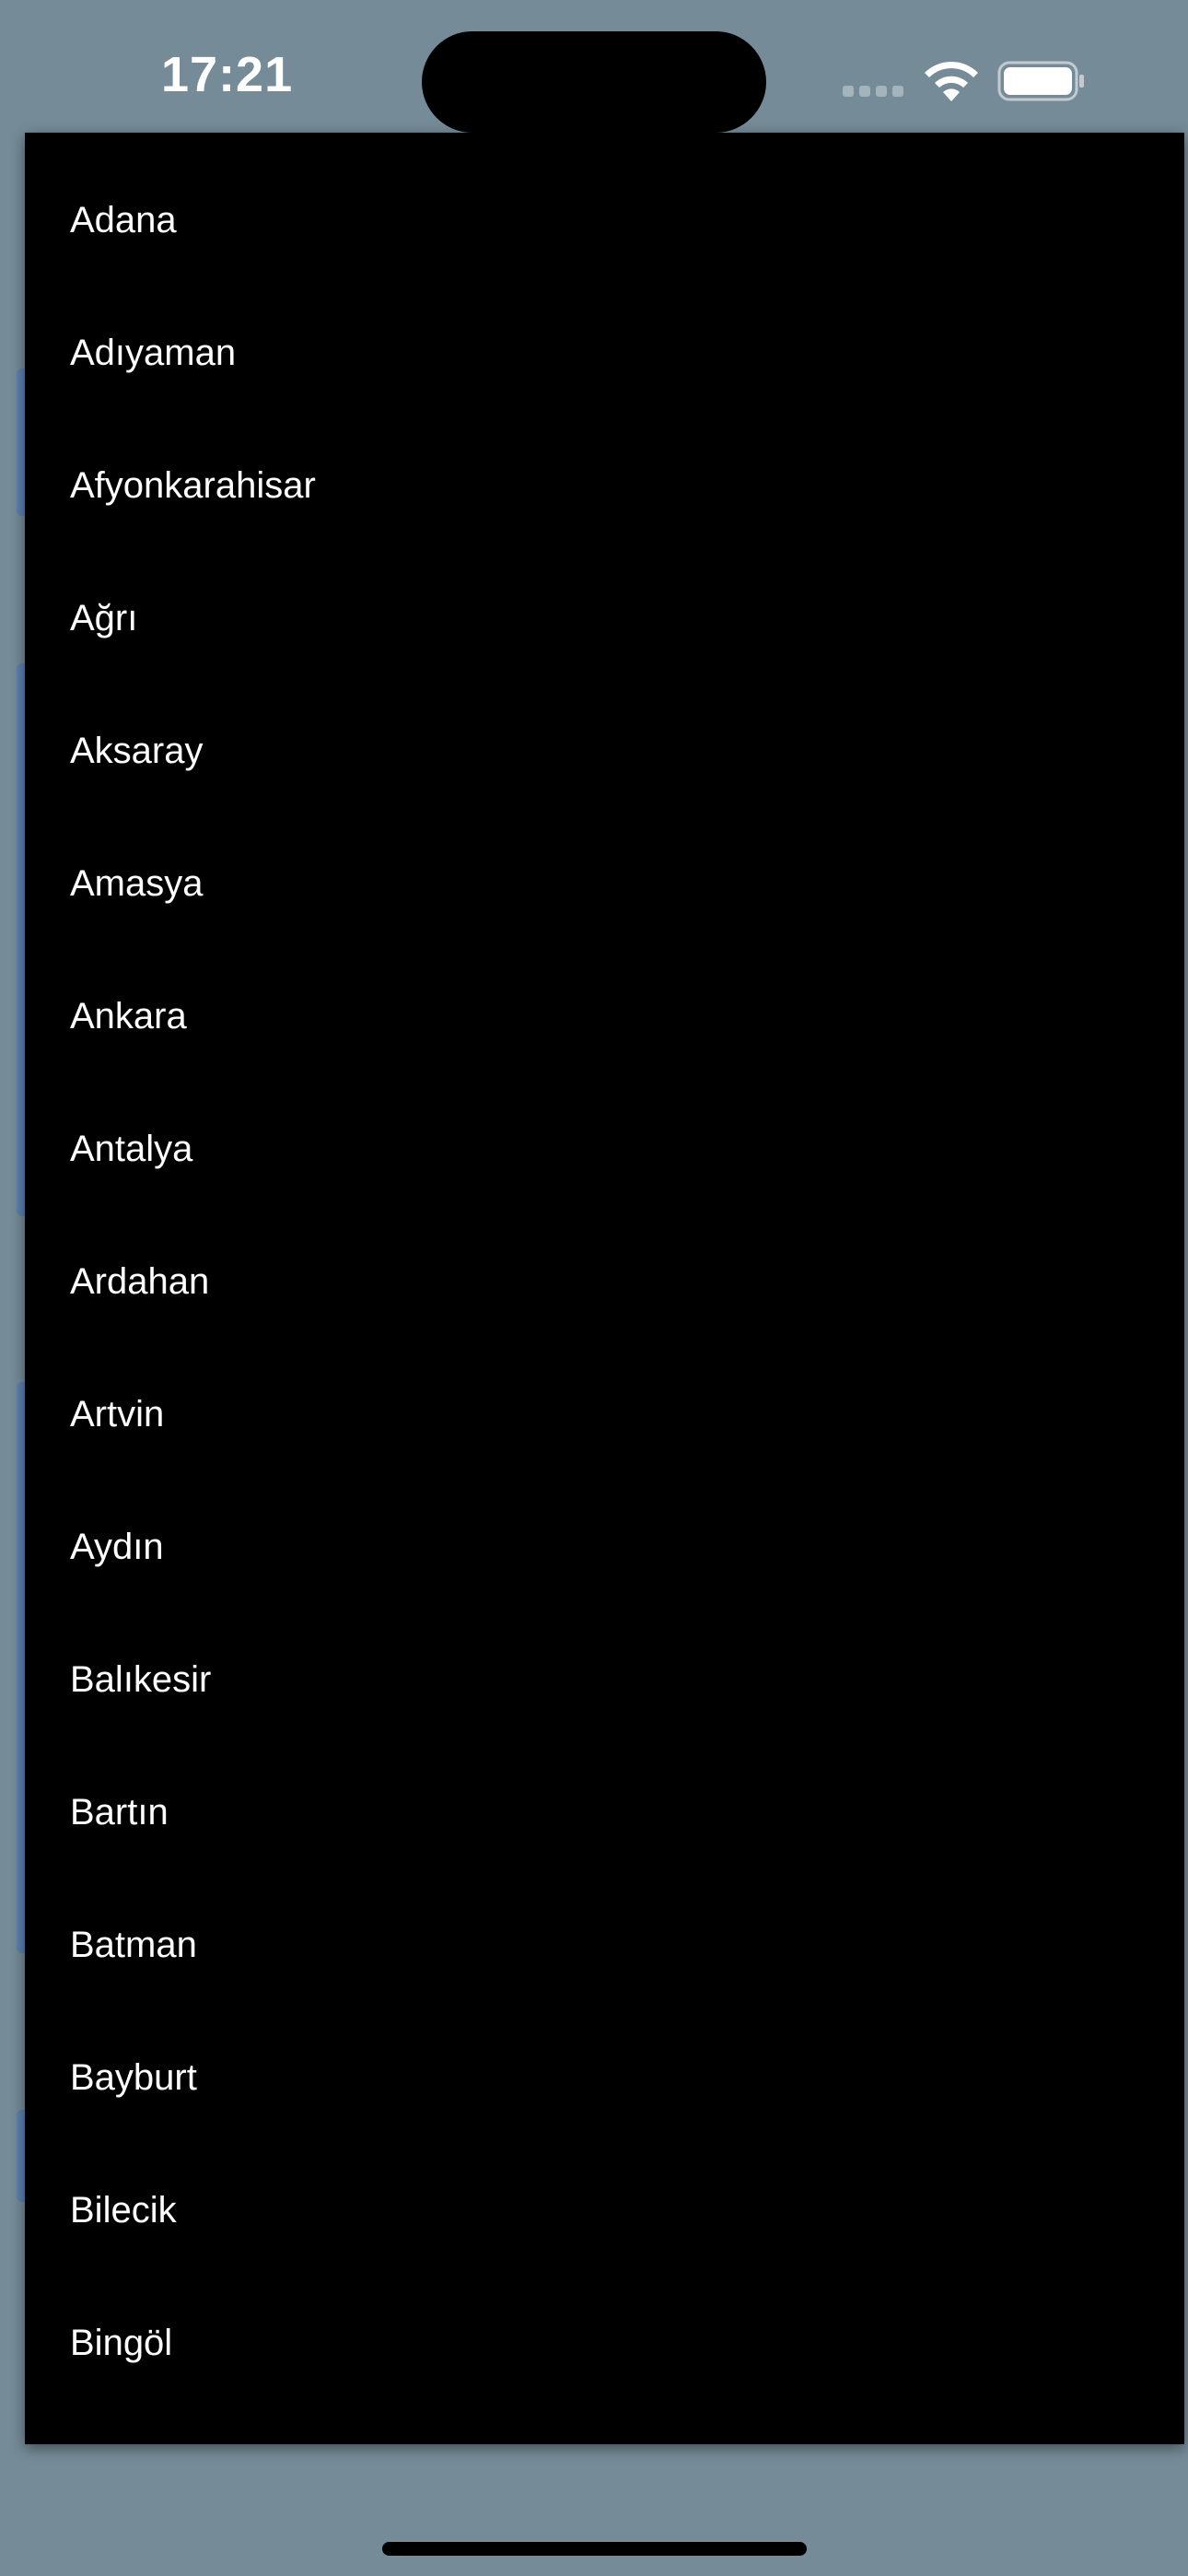 The width and height of the screenshot is (1188, 2576). What do you see at coordinates (604, 883) in the screenshot?
I see `menu-item-city: Amasya` at bounding box center [604, 883].